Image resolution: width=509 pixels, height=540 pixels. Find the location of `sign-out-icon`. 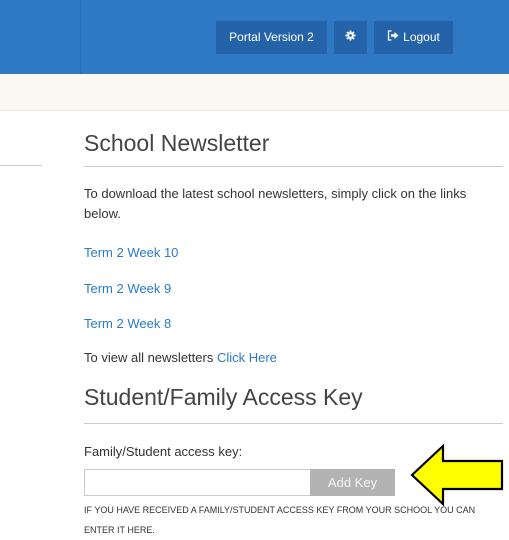

sign-out-icon is located at coordinates (393, 37).